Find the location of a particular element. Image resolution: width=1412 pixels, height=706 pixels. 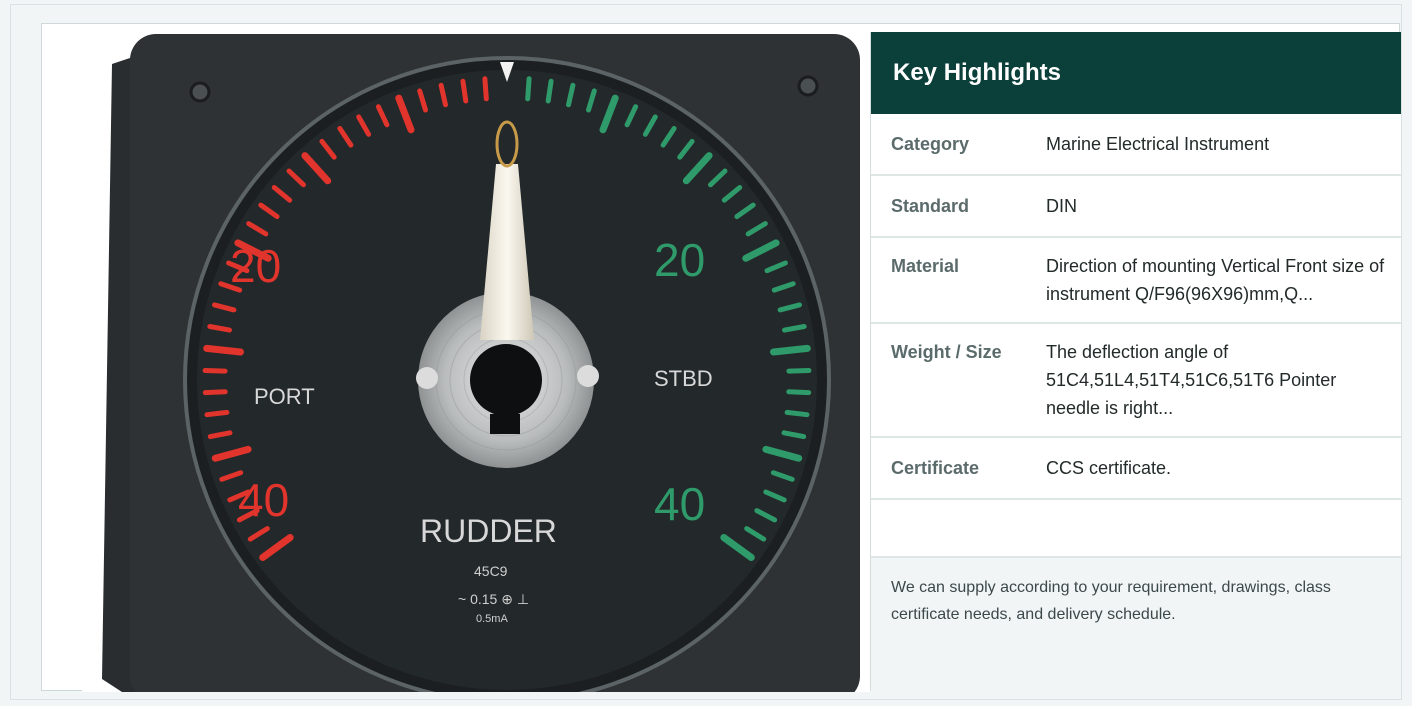

rudder-label: RUDDER is located at coordinates (488, 531).